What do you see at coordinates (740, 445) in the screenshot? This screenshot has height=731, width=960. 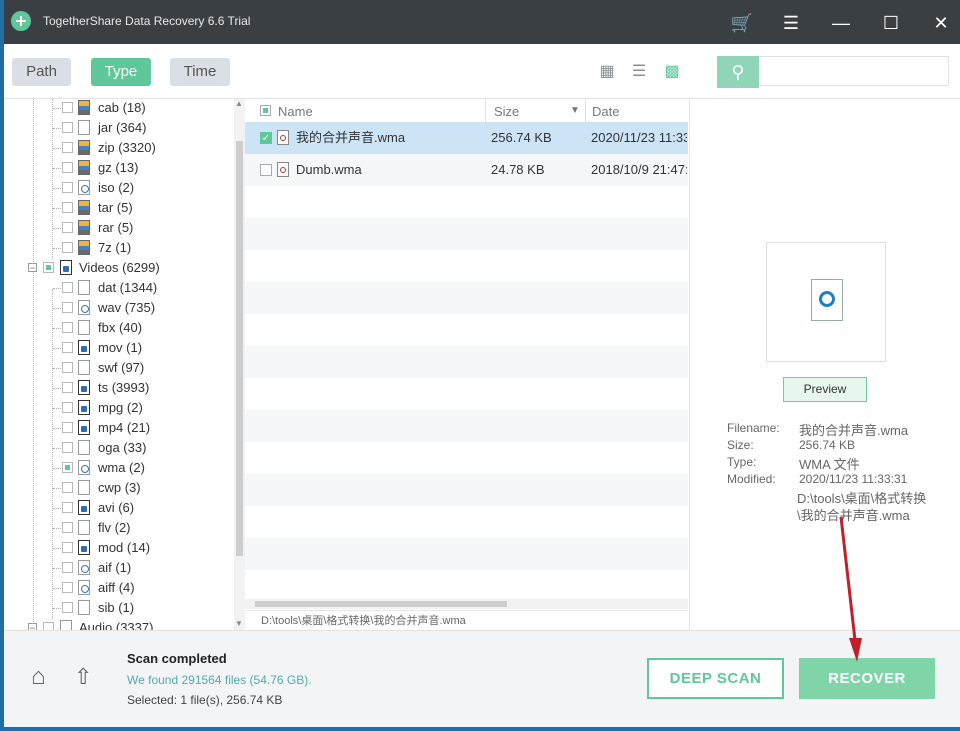 I see `size-label: Size:` at bounding box center [740, 445].